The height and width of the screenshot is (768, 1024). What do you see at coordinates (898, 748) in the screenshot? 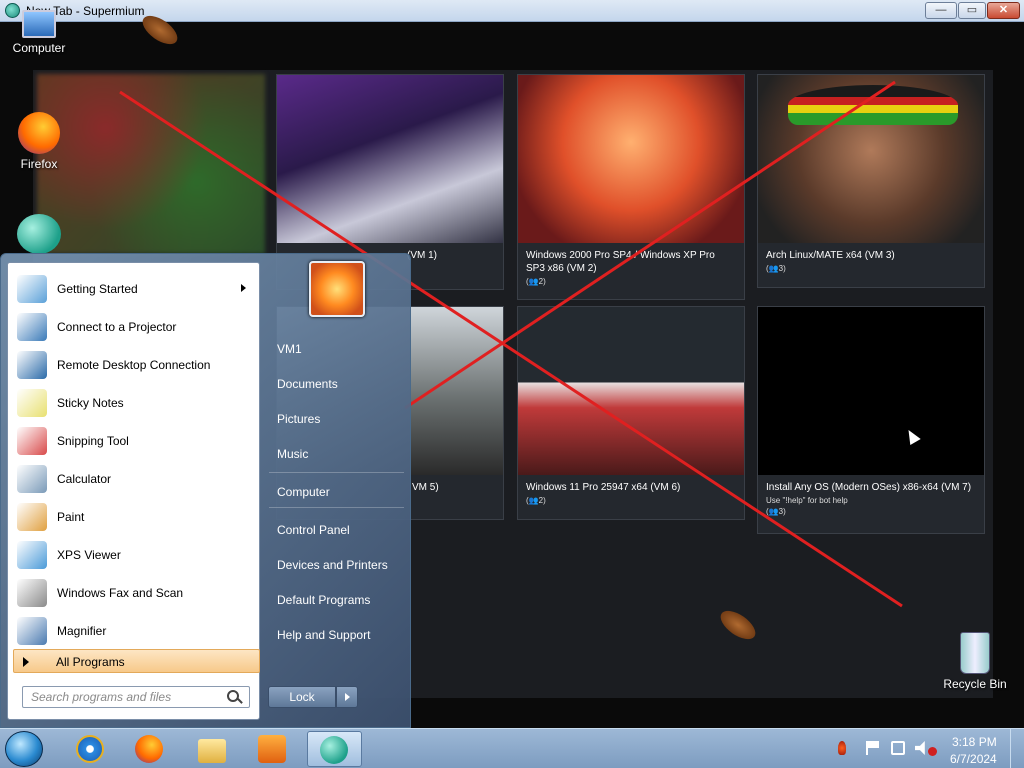
I see `network-icon` at bounding box center [898, 748].